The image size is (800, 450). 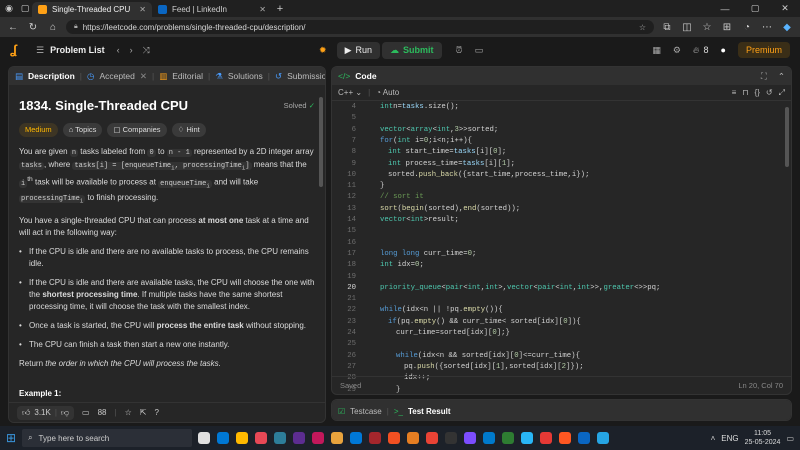 I want to click on language-select: C++ ⌄, so click(x=350, y=92).